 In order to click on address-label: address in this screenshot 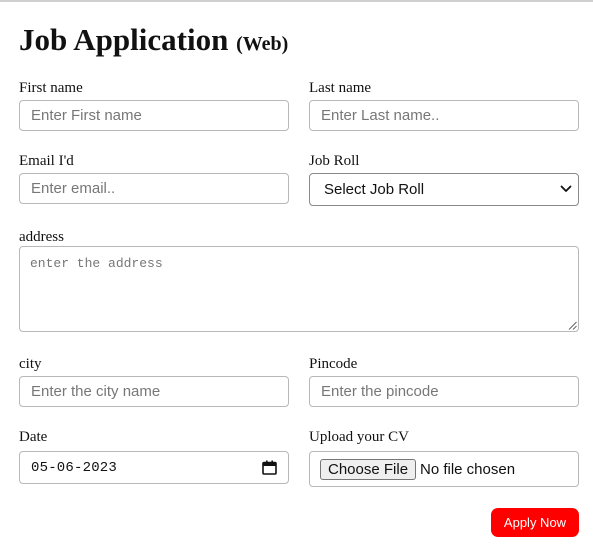, I will do `click(41, 237)`.